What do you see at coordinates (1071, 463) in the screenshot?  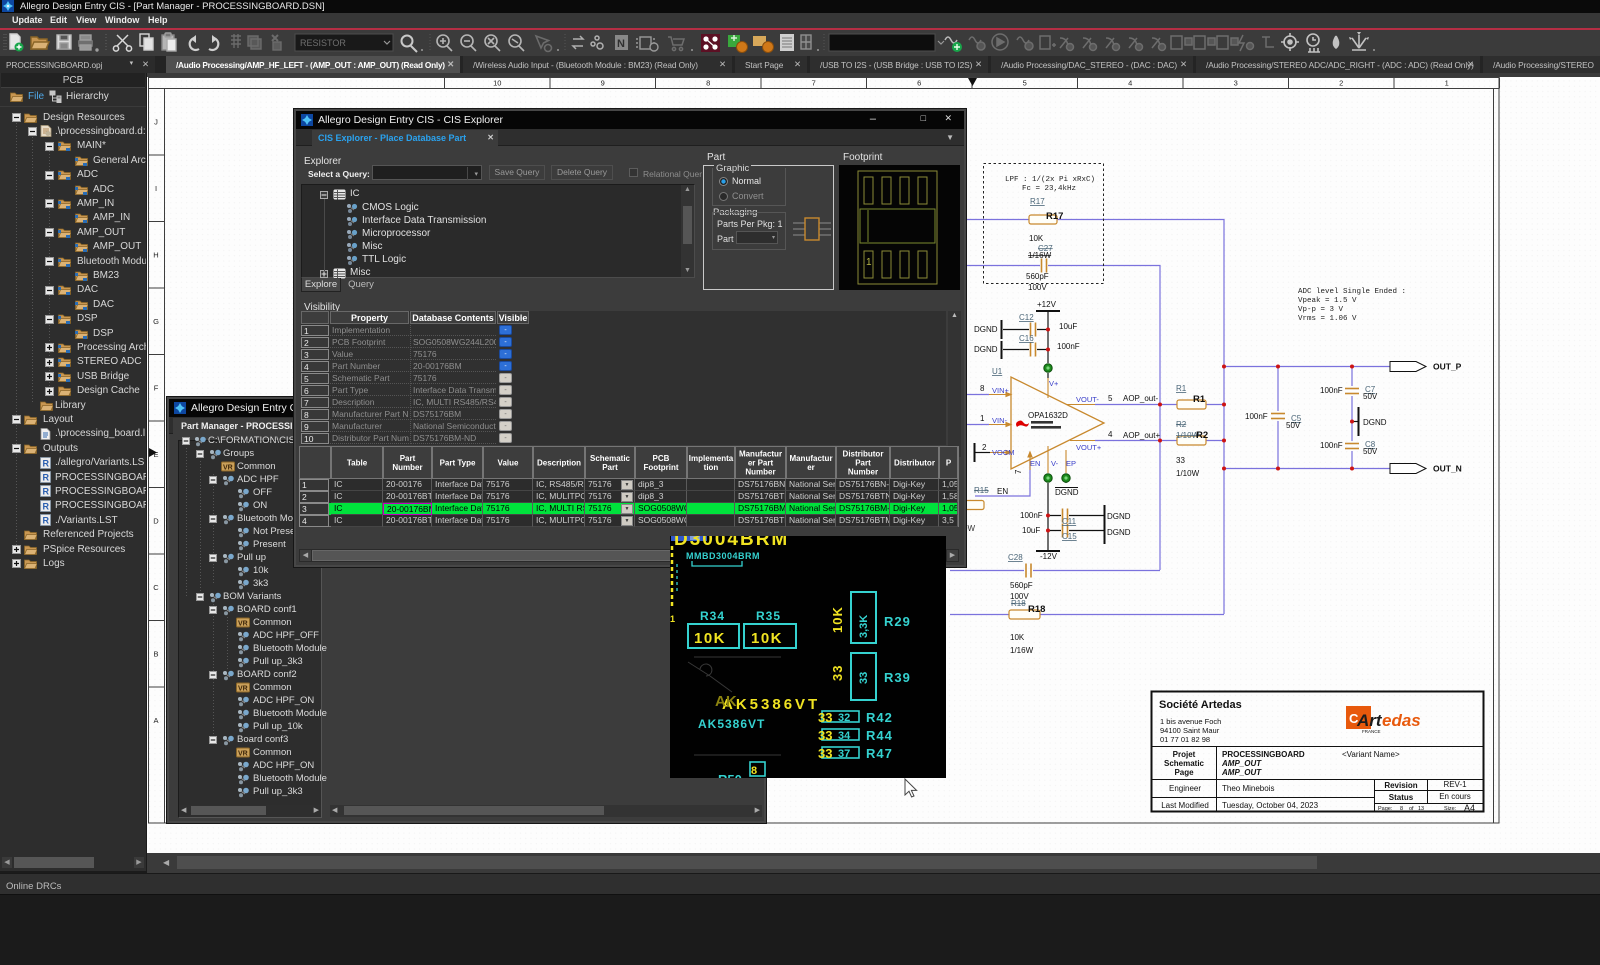 I see `svg-text: EP` at bounding box center [1071, 463].